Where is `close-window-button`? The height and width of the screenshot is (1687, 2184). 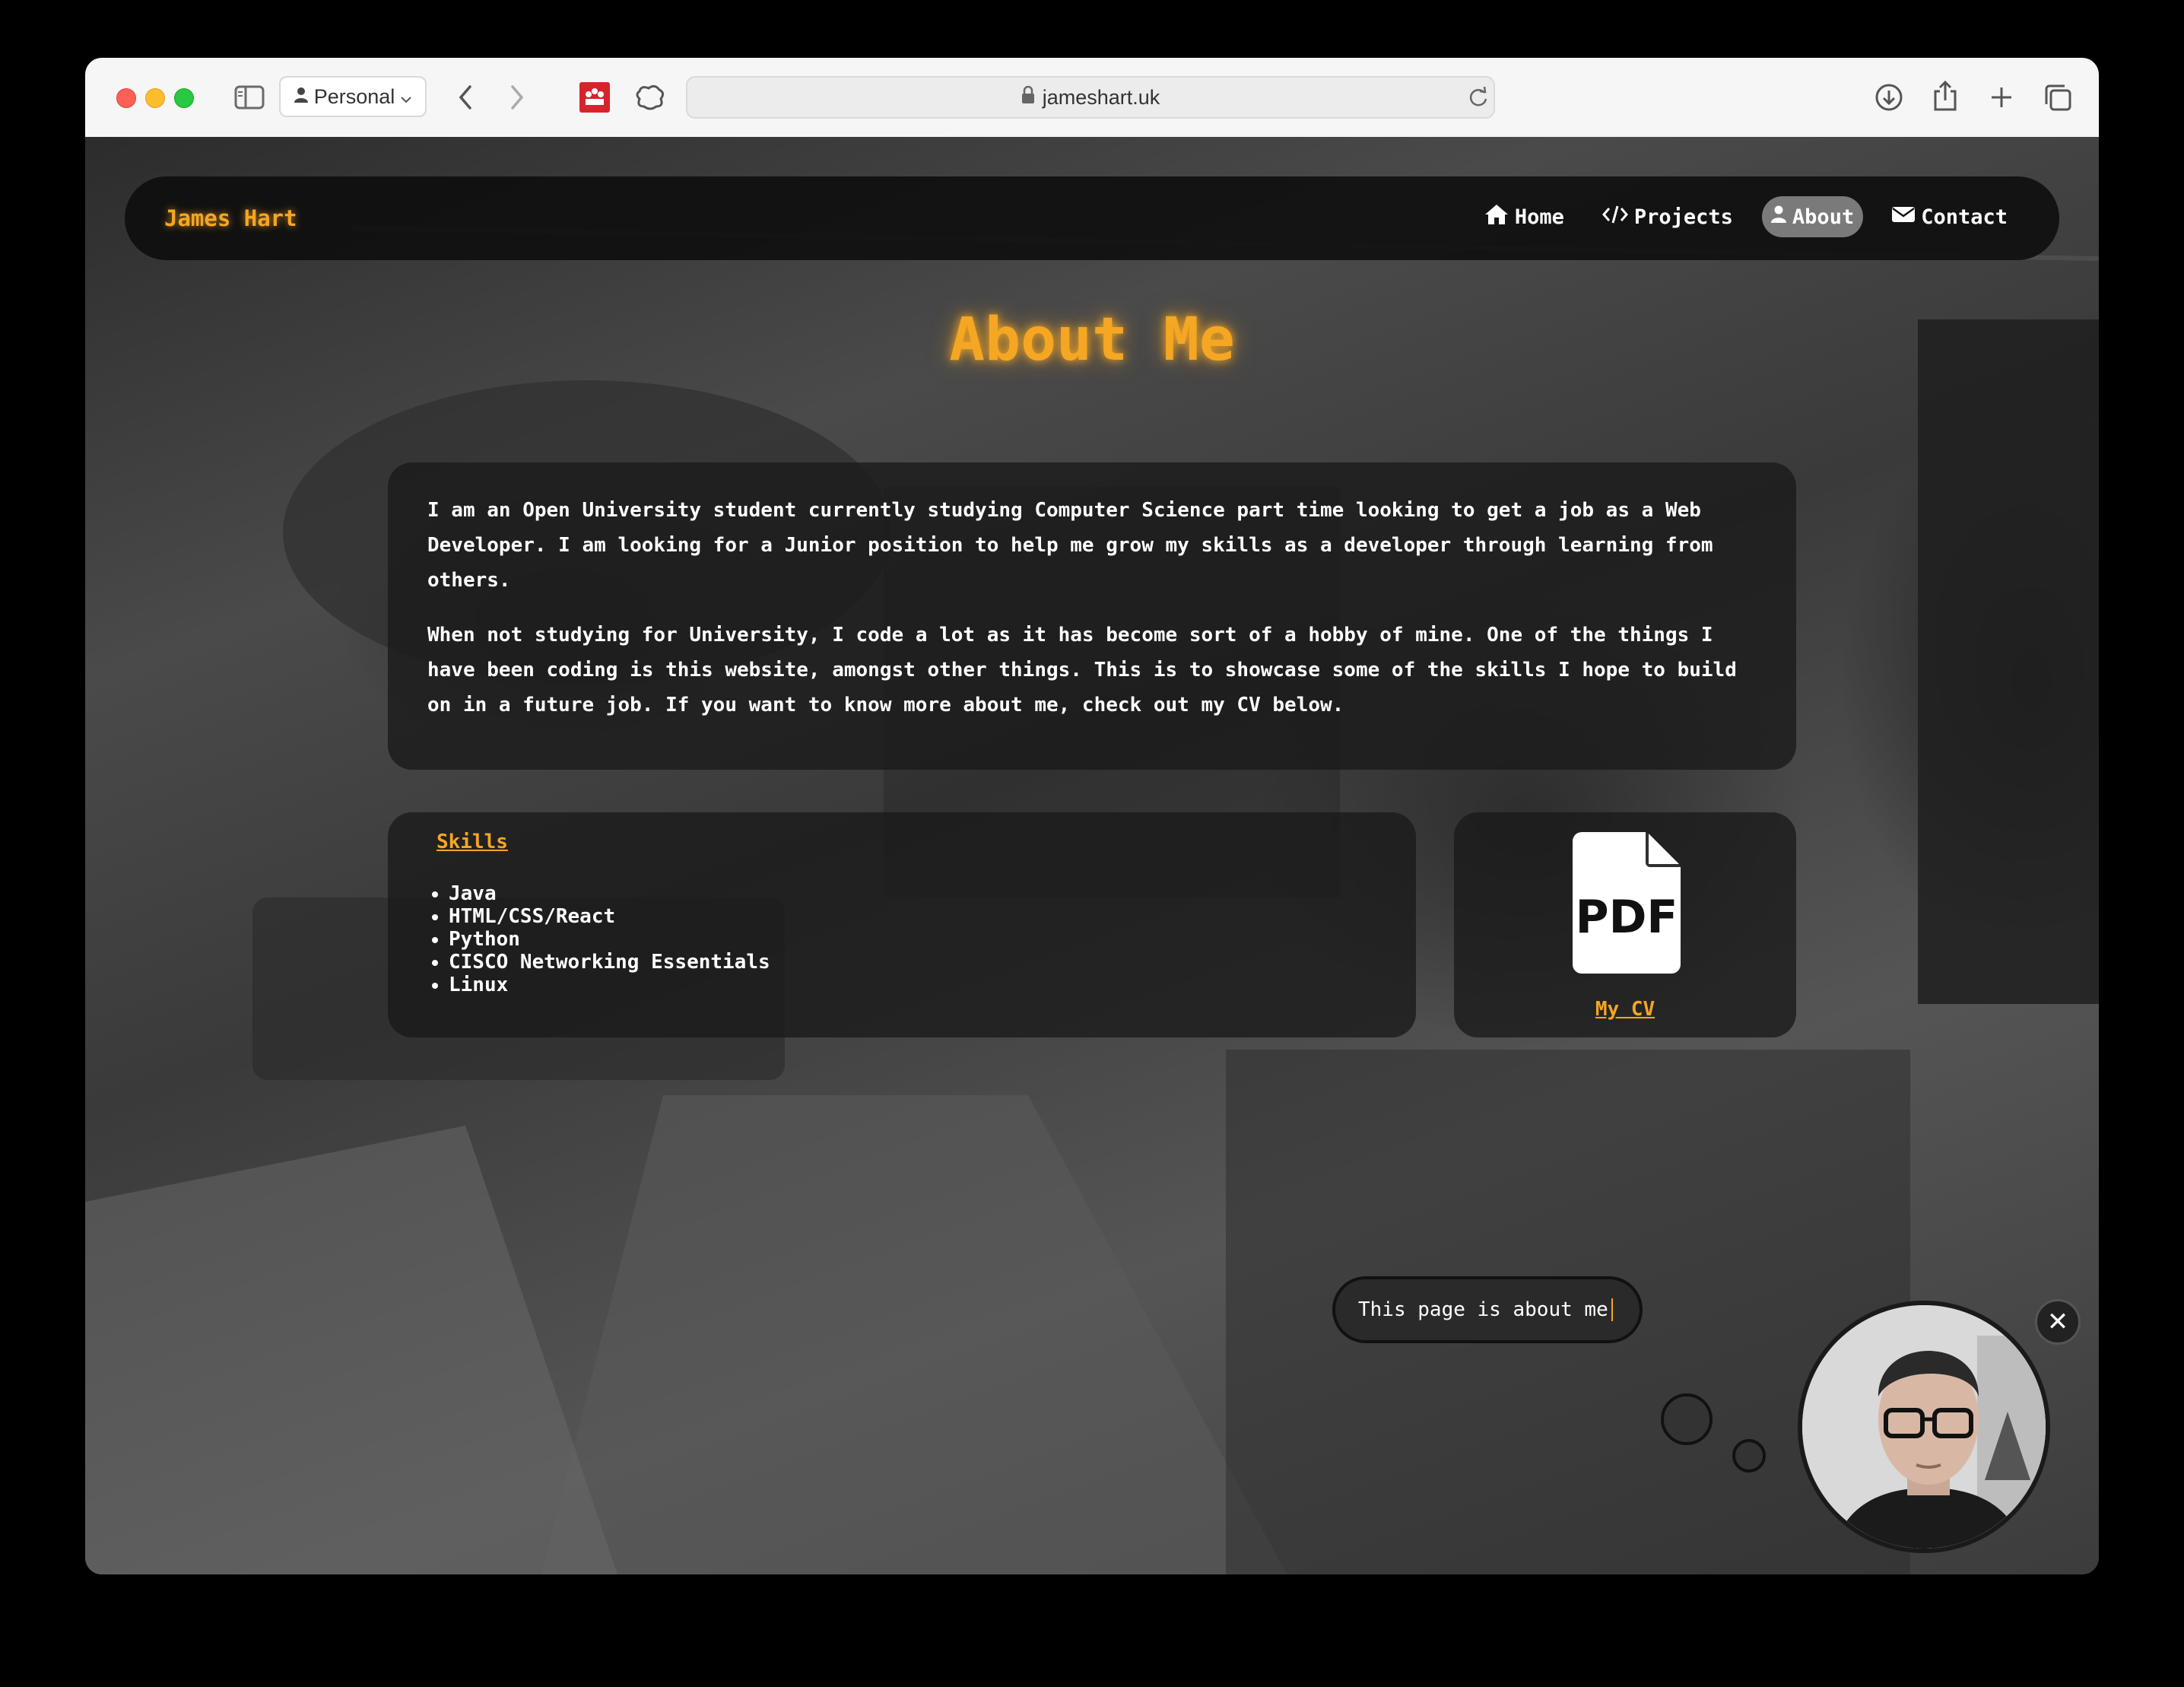
close-window-button is located at coordinates (126, 98).